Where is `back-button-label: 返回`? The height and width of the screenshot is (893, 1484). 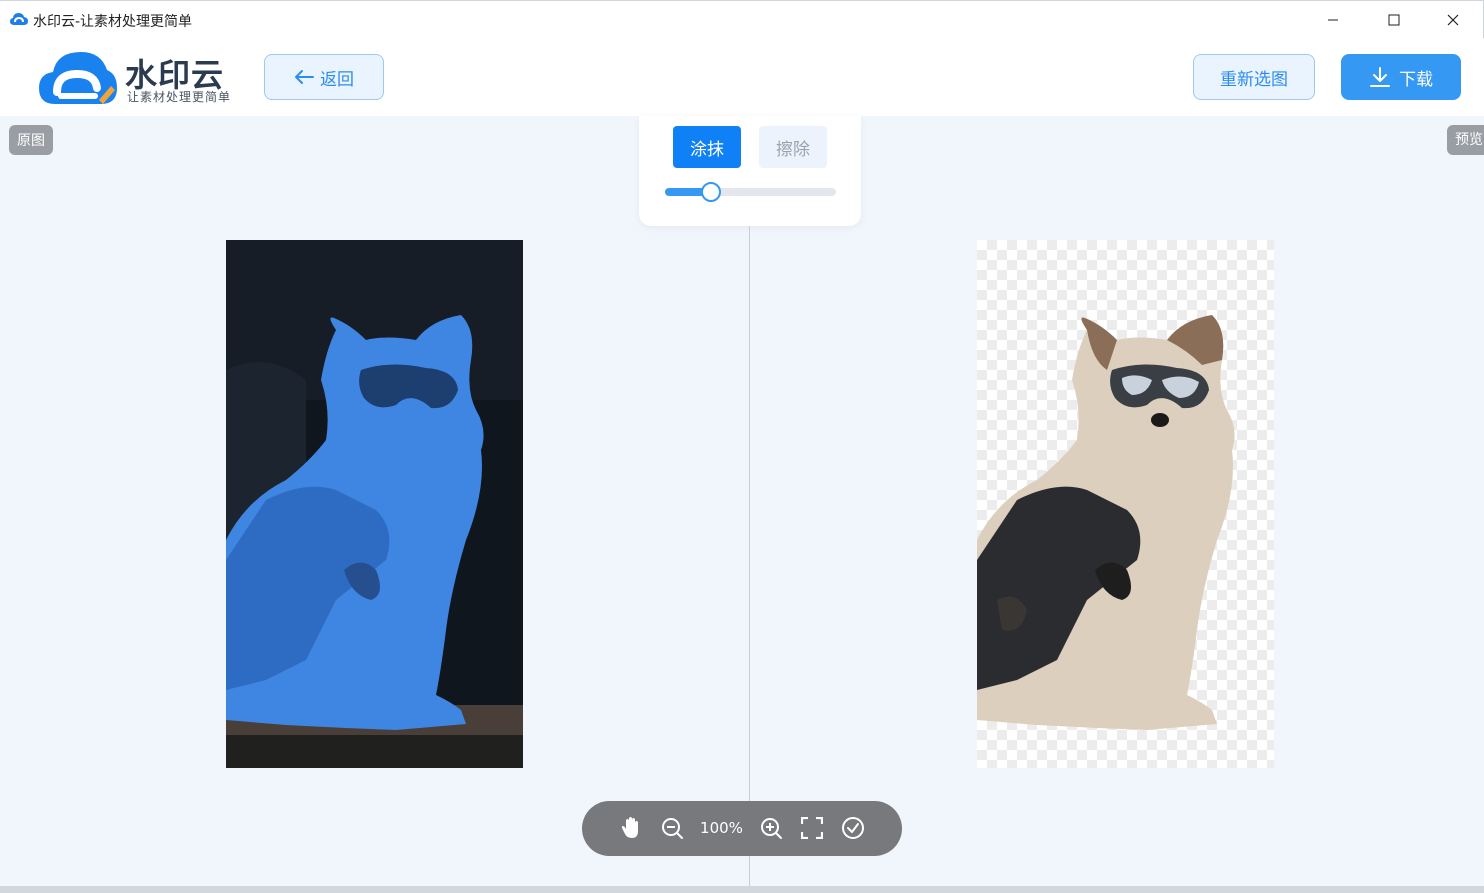
back-button-label: 返回 is located at coordinates (337, 79).